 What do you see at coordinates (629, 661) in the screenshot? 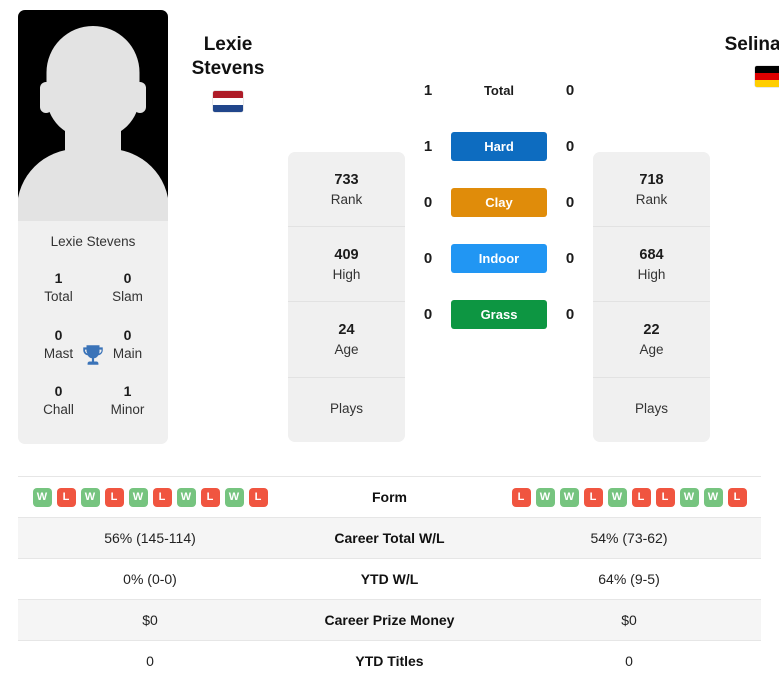
I see `right-ytd-titles: 0` at bounding box center [629, 661].